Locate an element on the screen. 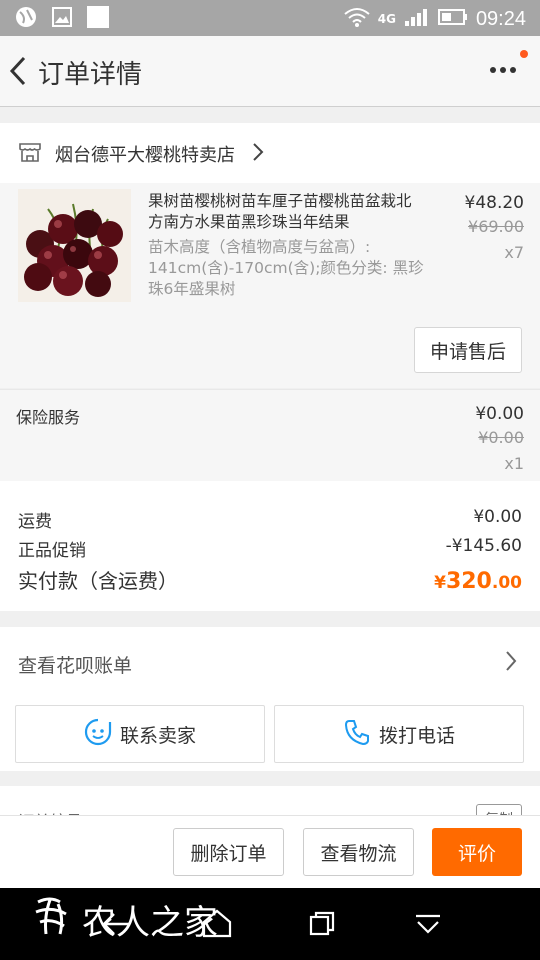 The height and width of the screenshot is (960, 540). delete-order-button: 删除订单 is located at coordinates (228, 852).